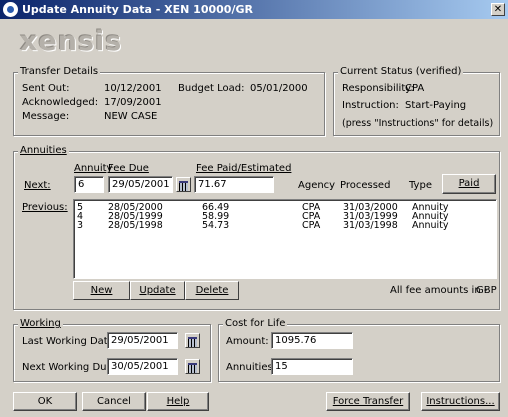 The height and width of the screenshot is (417, 508). I want to click on sent-out-label: Sent Out:, so click(46, 88).